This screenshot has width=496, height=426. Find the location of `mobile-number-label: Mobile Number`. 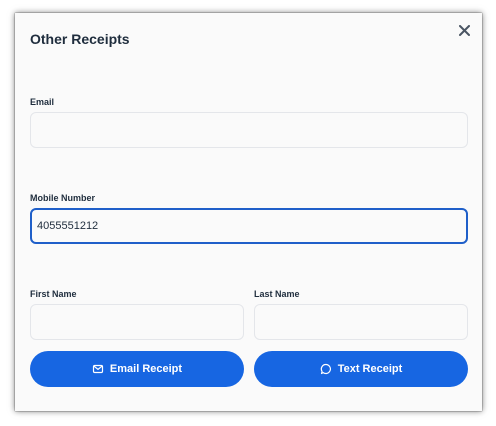

mobile-number-label: Mobile Number is located at coordinates (63, 198).